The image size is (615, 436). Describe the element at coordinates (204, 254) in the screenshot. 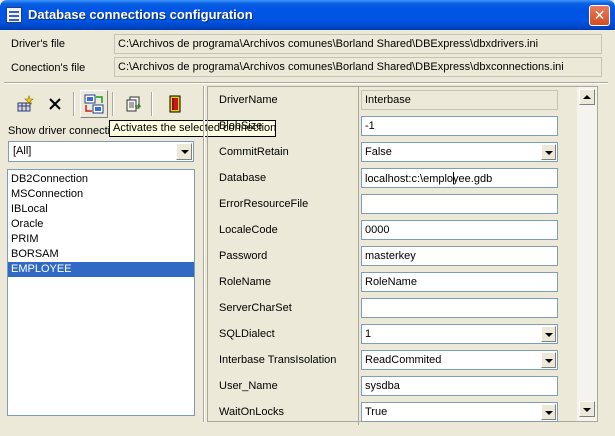

I see `panel-splitter` at that location.